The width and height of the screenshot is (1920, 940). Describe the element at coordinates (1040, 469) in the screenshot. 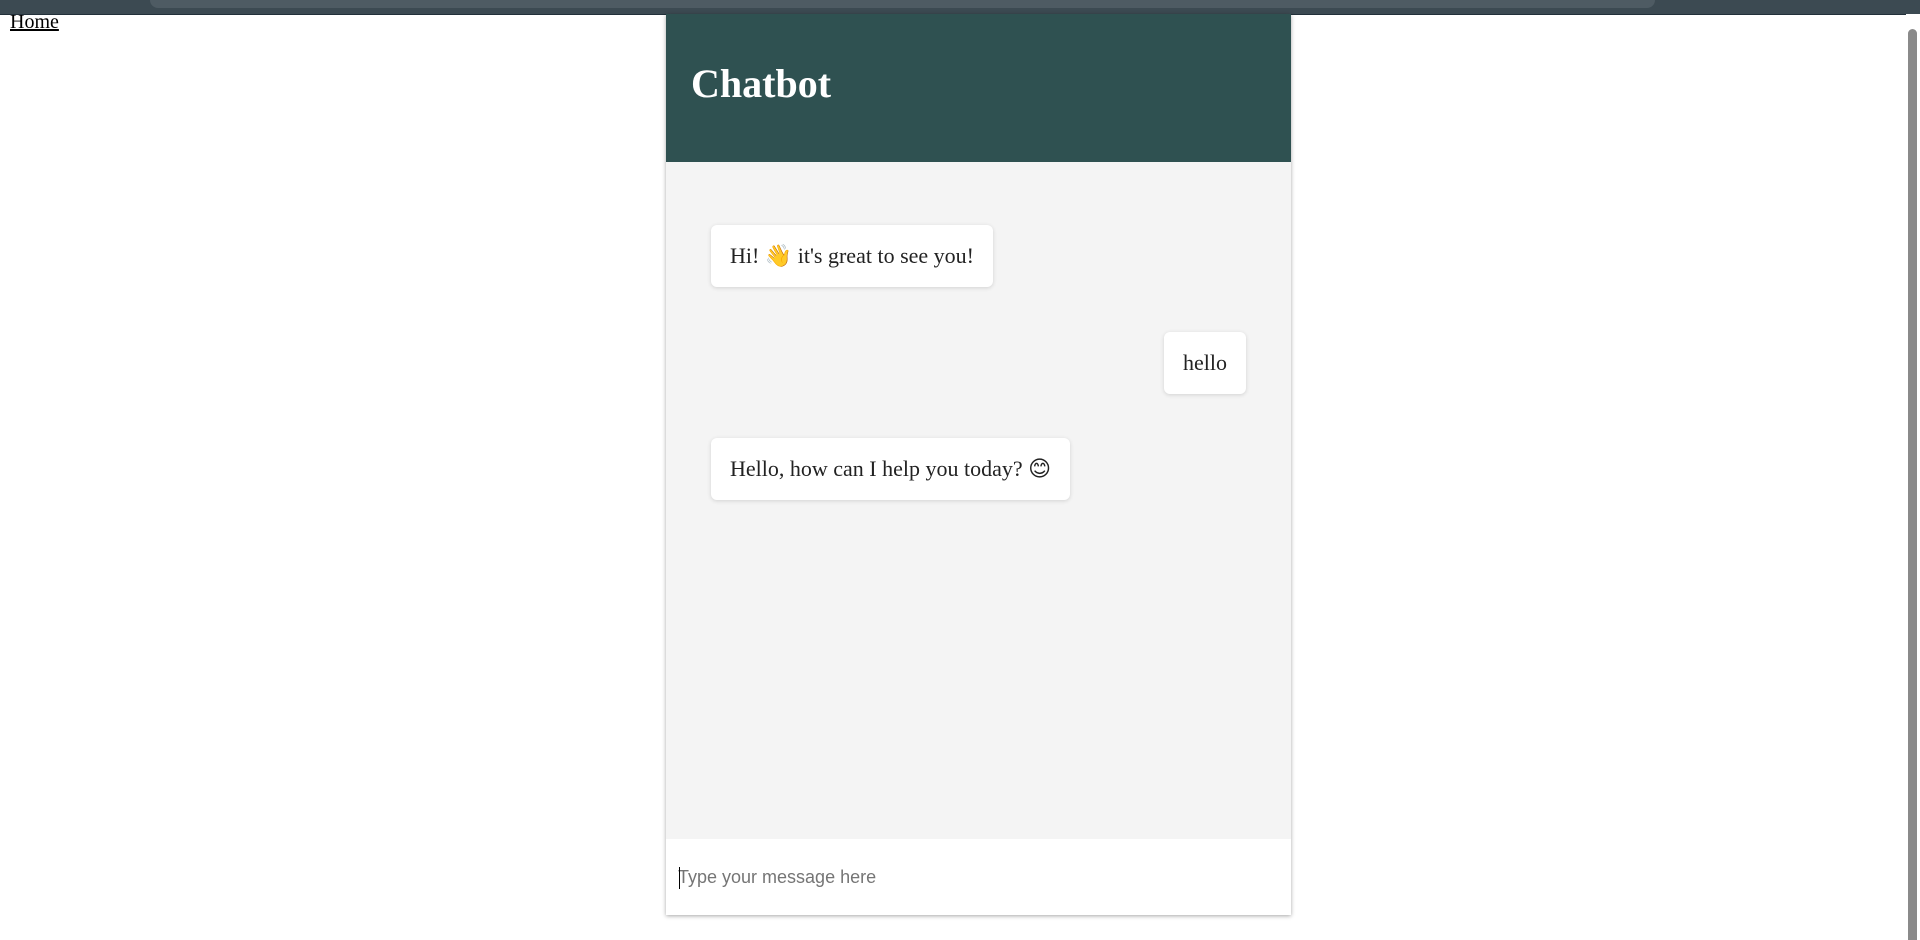

I see `smiling-face-icon: 😊` at that location.